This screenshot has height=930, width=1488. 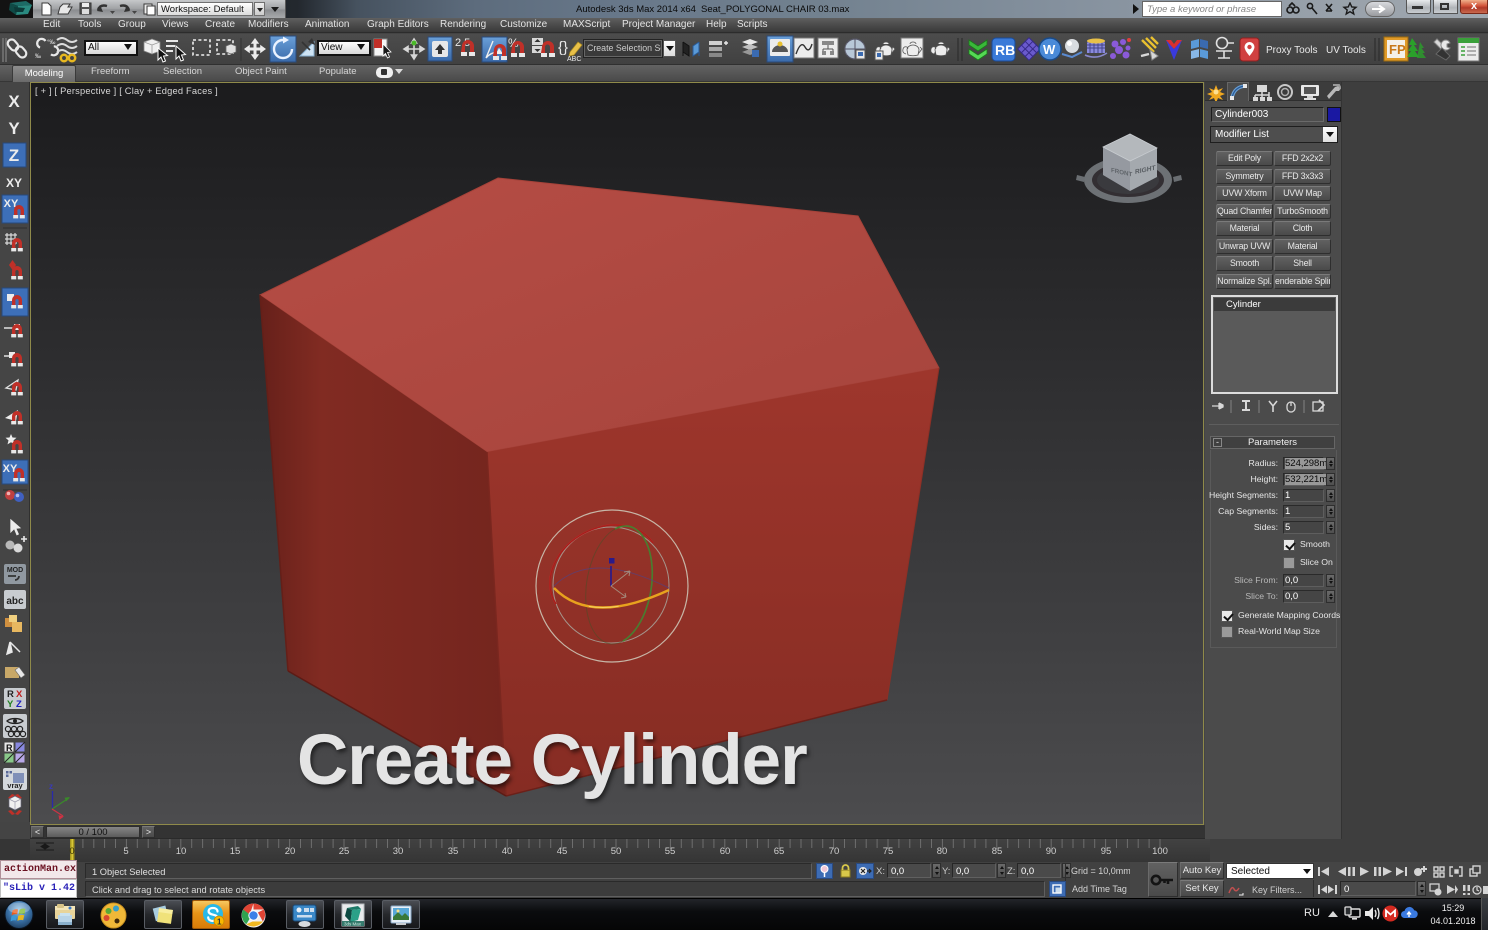 What do you see at coordinates (14, 101) in the screenshot?
I see `svg-text: X` at bounding box center [14, 101].